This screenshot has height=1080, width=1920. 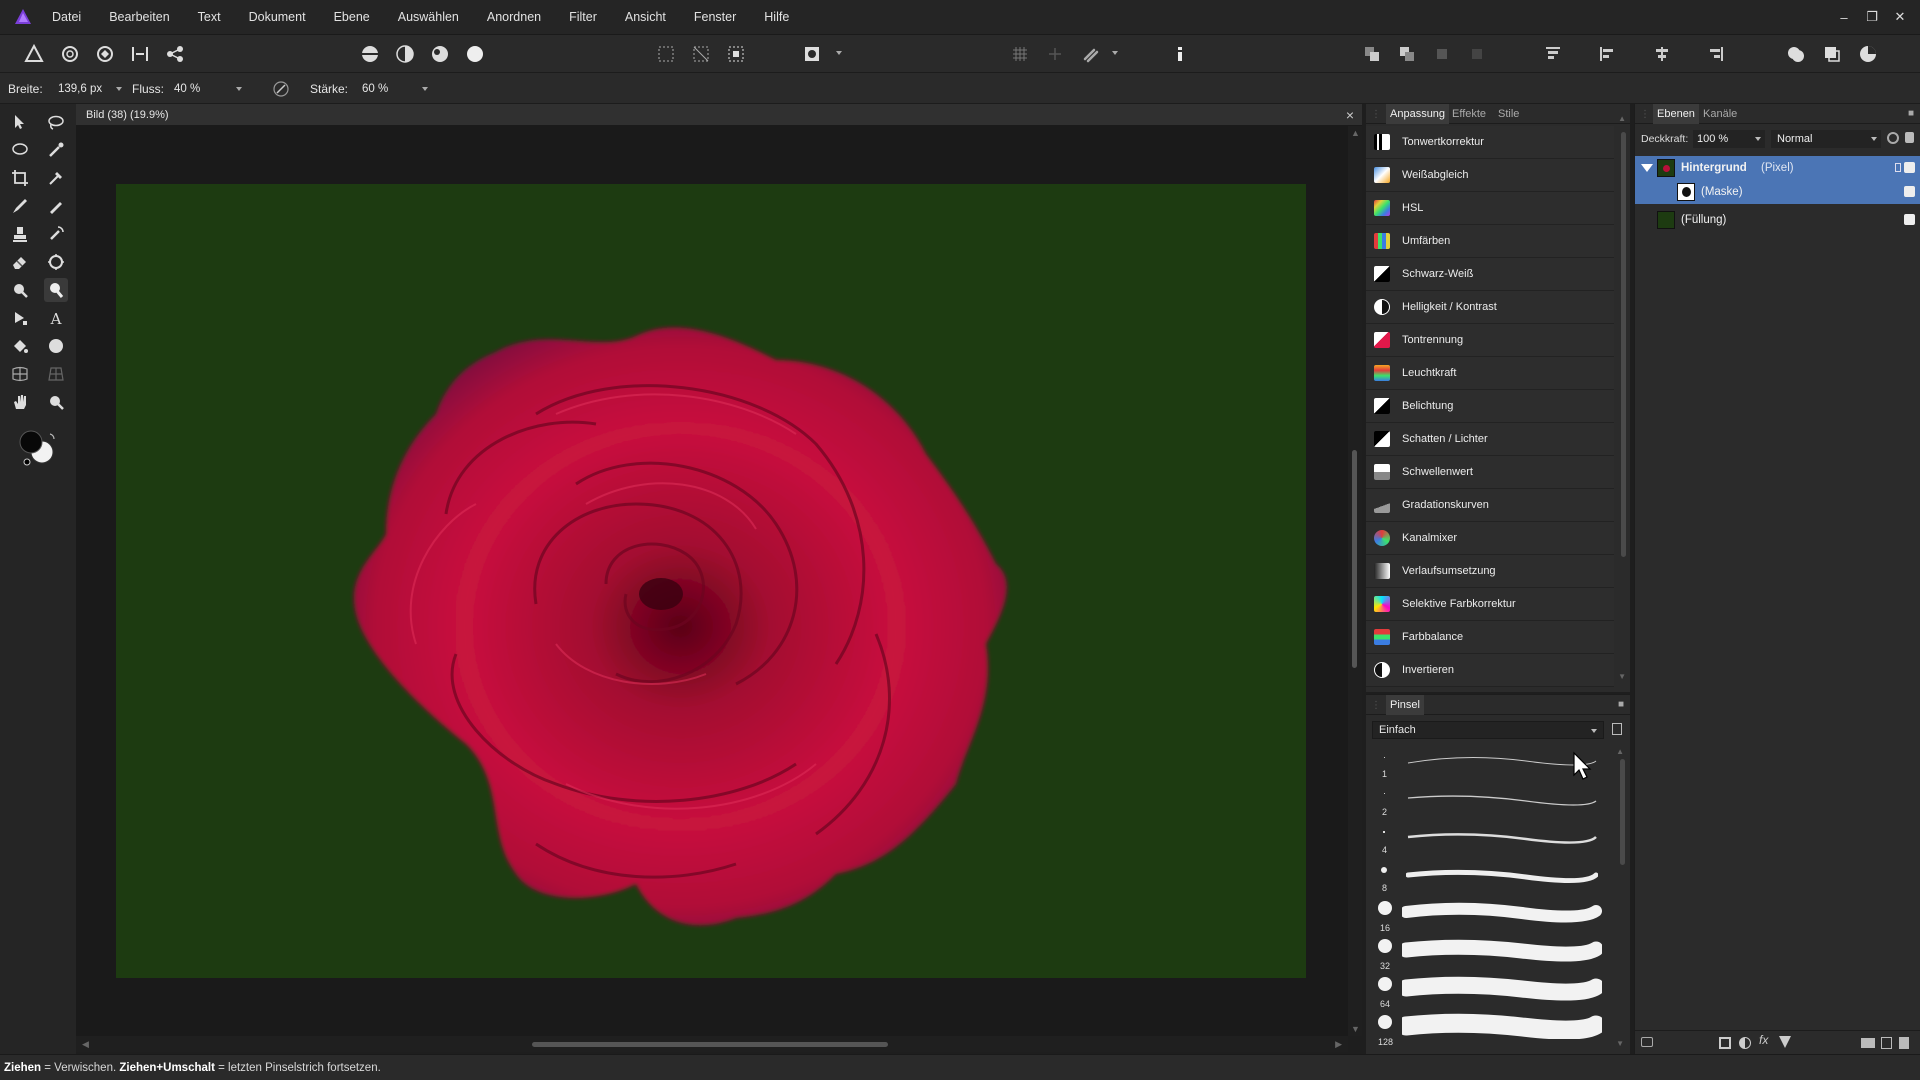 I want to click on group-folder-icon, so click(x=1868, y=1043).